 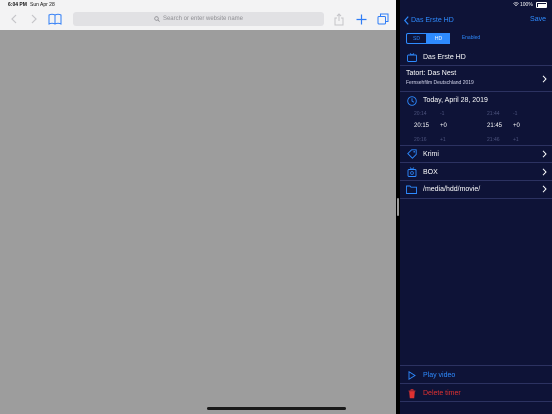 I want to click on save-button: Save, so click(x=538, y=20).